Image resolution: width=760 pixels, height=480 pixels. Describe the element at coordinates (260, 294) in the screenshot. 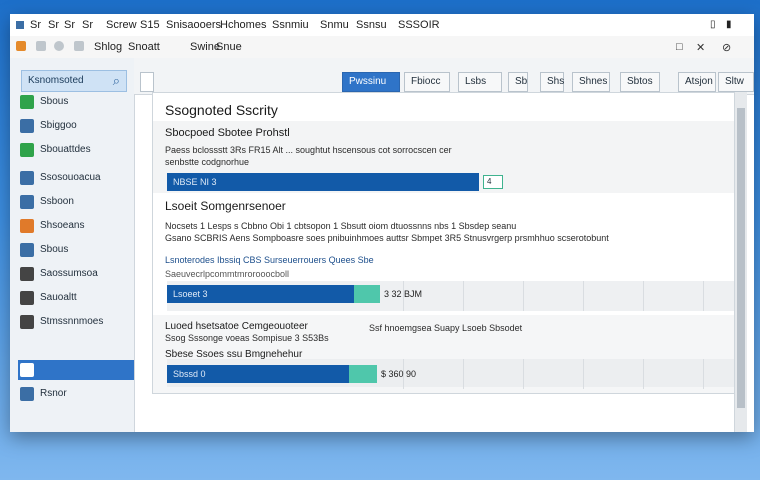

I see `section-2-bar: Lsoeet 3` at that location.